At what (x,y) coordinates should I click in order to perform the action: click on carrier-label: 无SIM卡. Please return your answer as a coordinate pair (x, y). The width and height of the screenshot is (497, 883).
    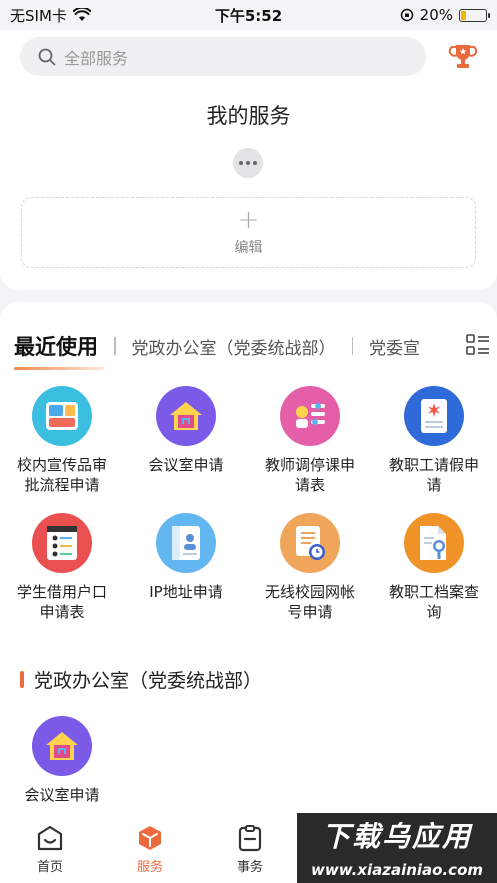
    Looking at the image, I should click on (38, 15).